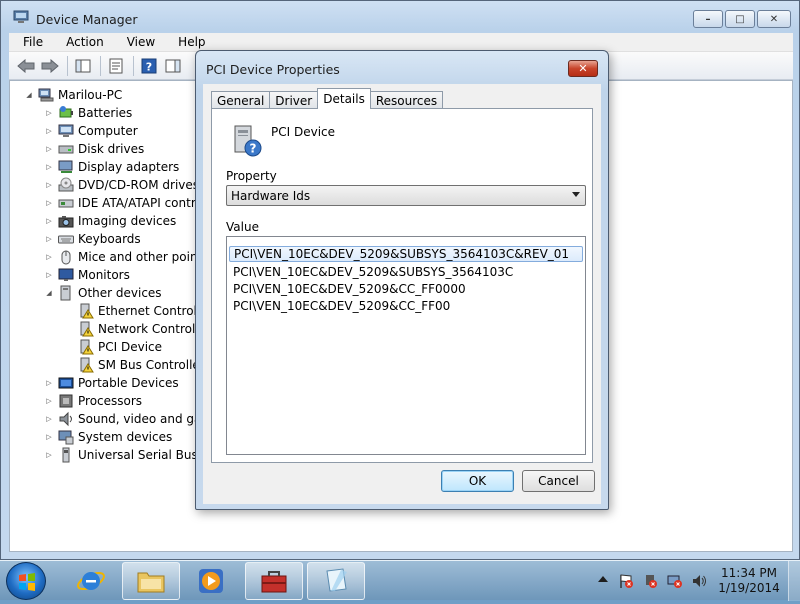  I want to click on menu-file: File, so click(30, 42).